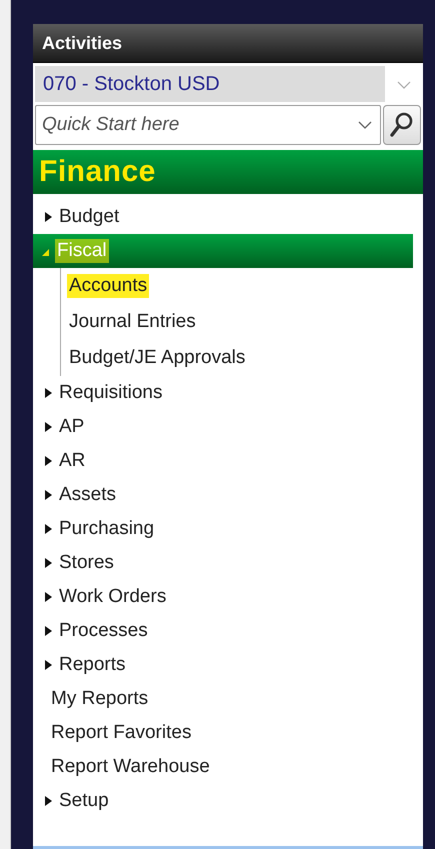 The width and height of the screenshot is (435, 849). I want to click on tree-item: Budget, so click(228, 217).